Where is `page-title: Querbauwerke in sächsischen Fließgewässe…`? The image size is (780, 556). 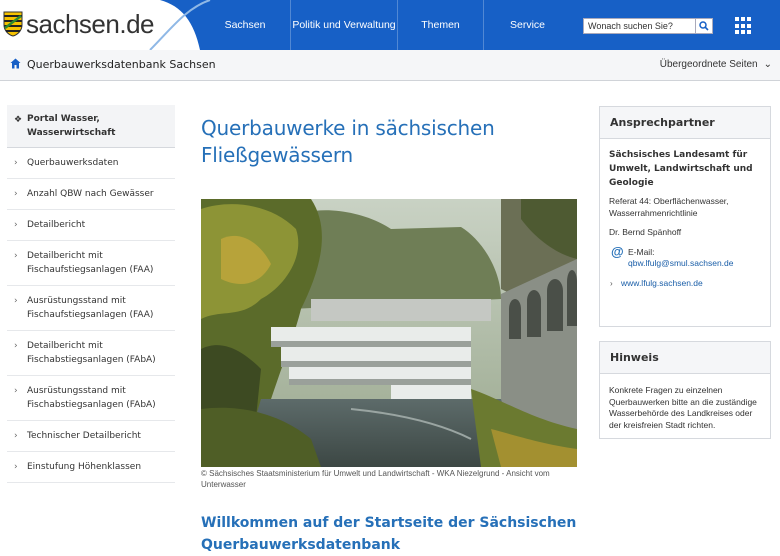 page-title: Querbauwerke in sächsischen Fließgewässe… is located at coordinates (348, 141).